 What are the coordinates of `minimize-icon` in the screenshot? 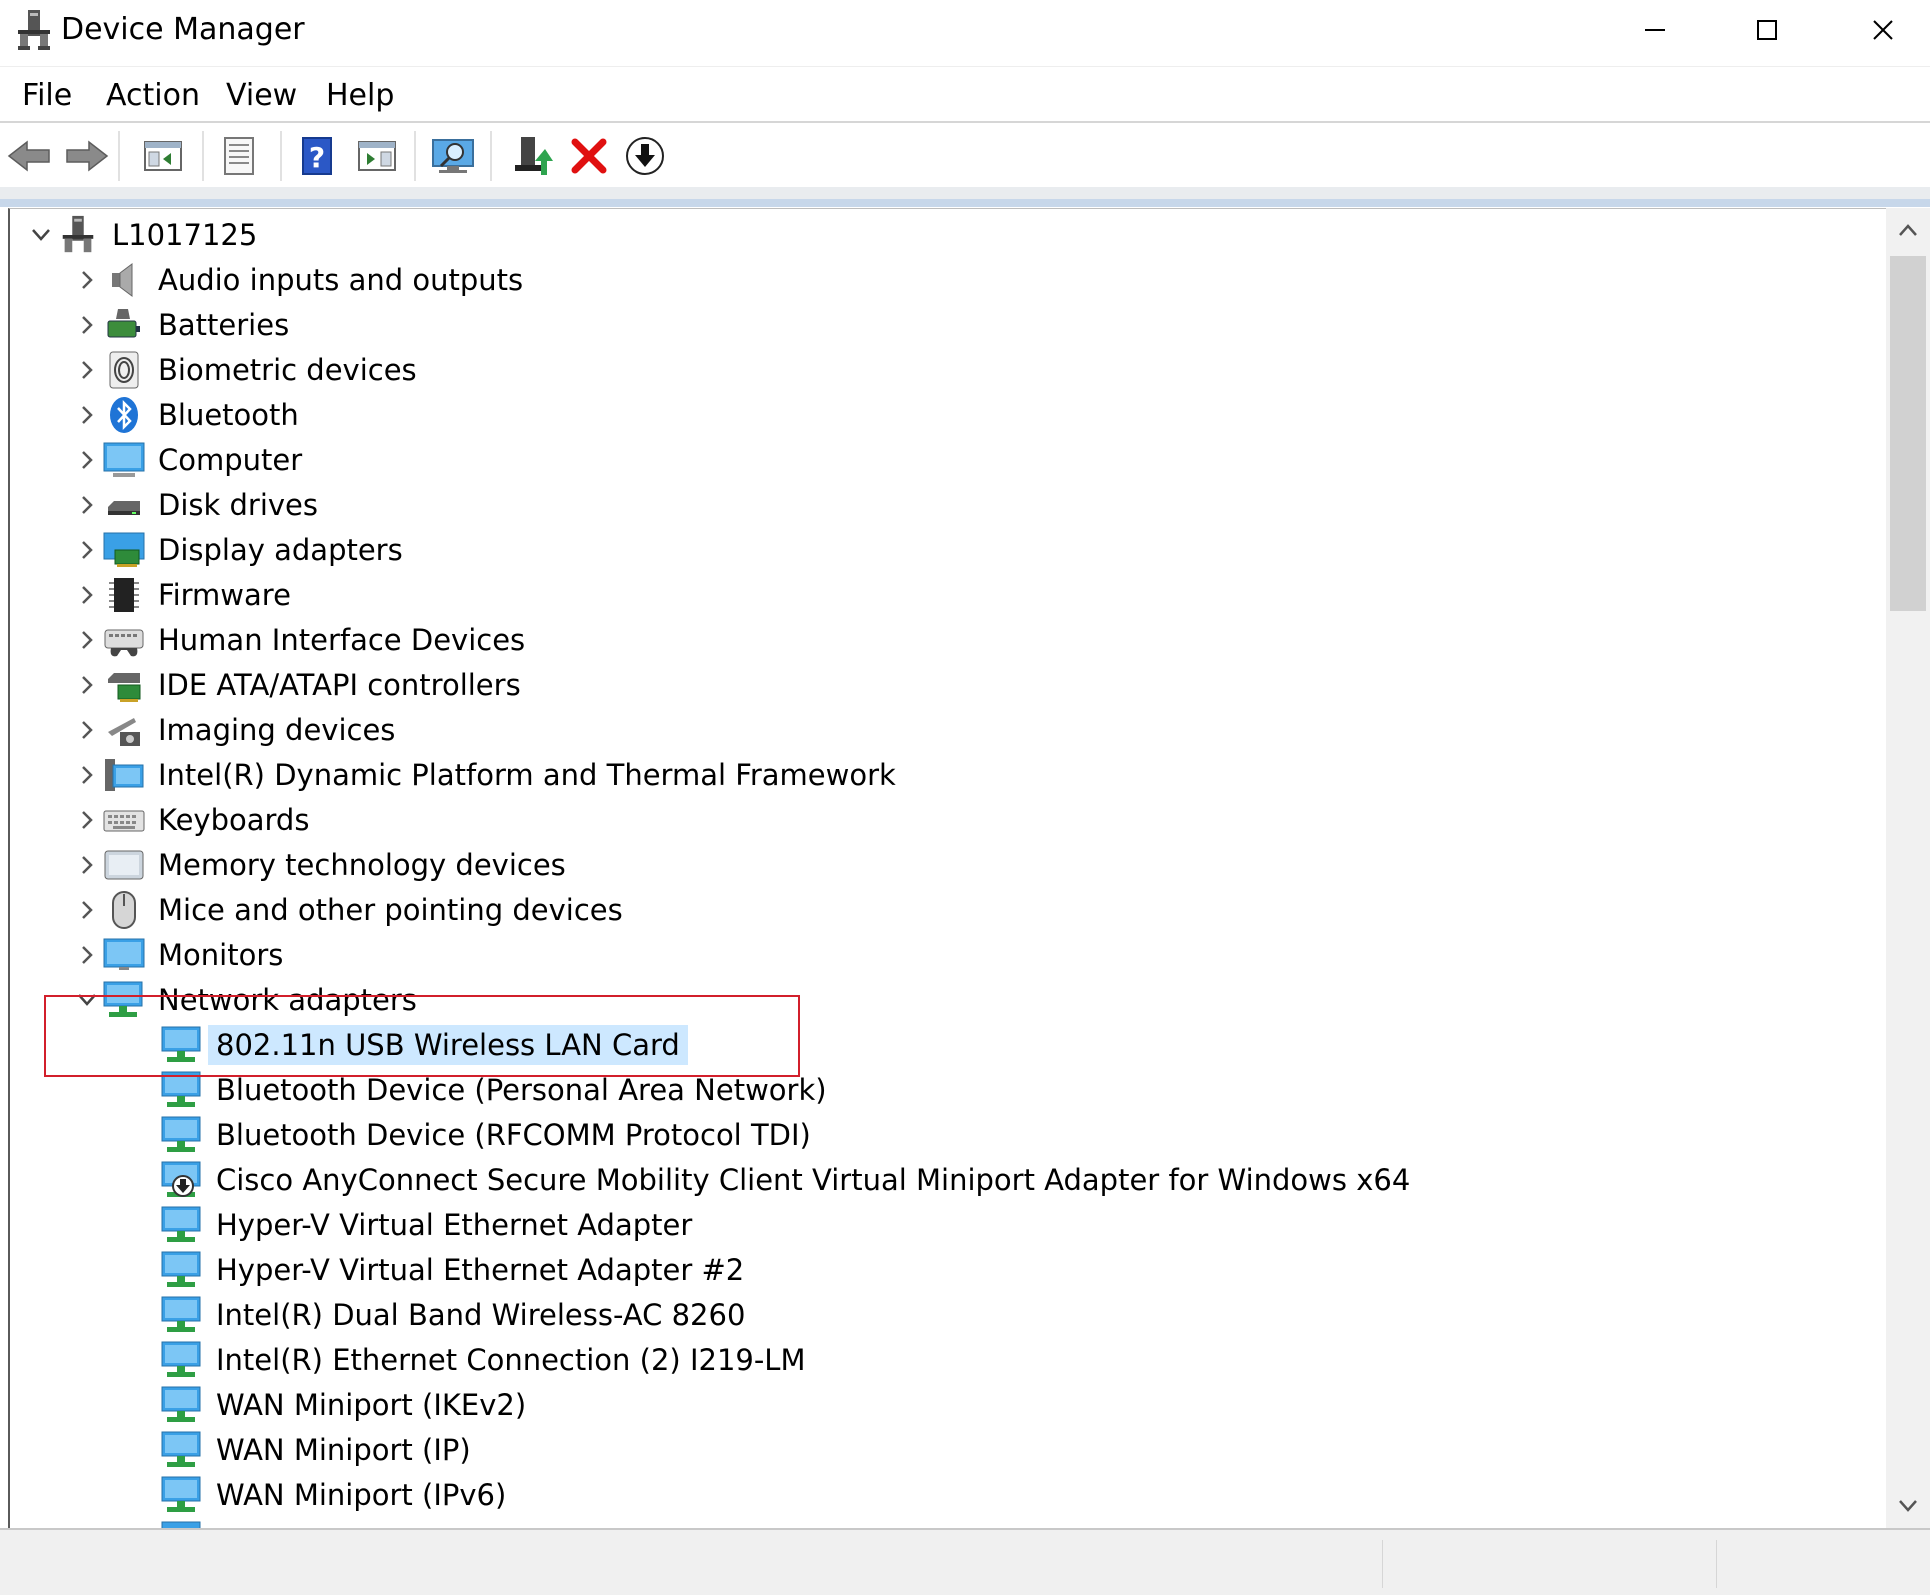 It's located at (1655, 30).